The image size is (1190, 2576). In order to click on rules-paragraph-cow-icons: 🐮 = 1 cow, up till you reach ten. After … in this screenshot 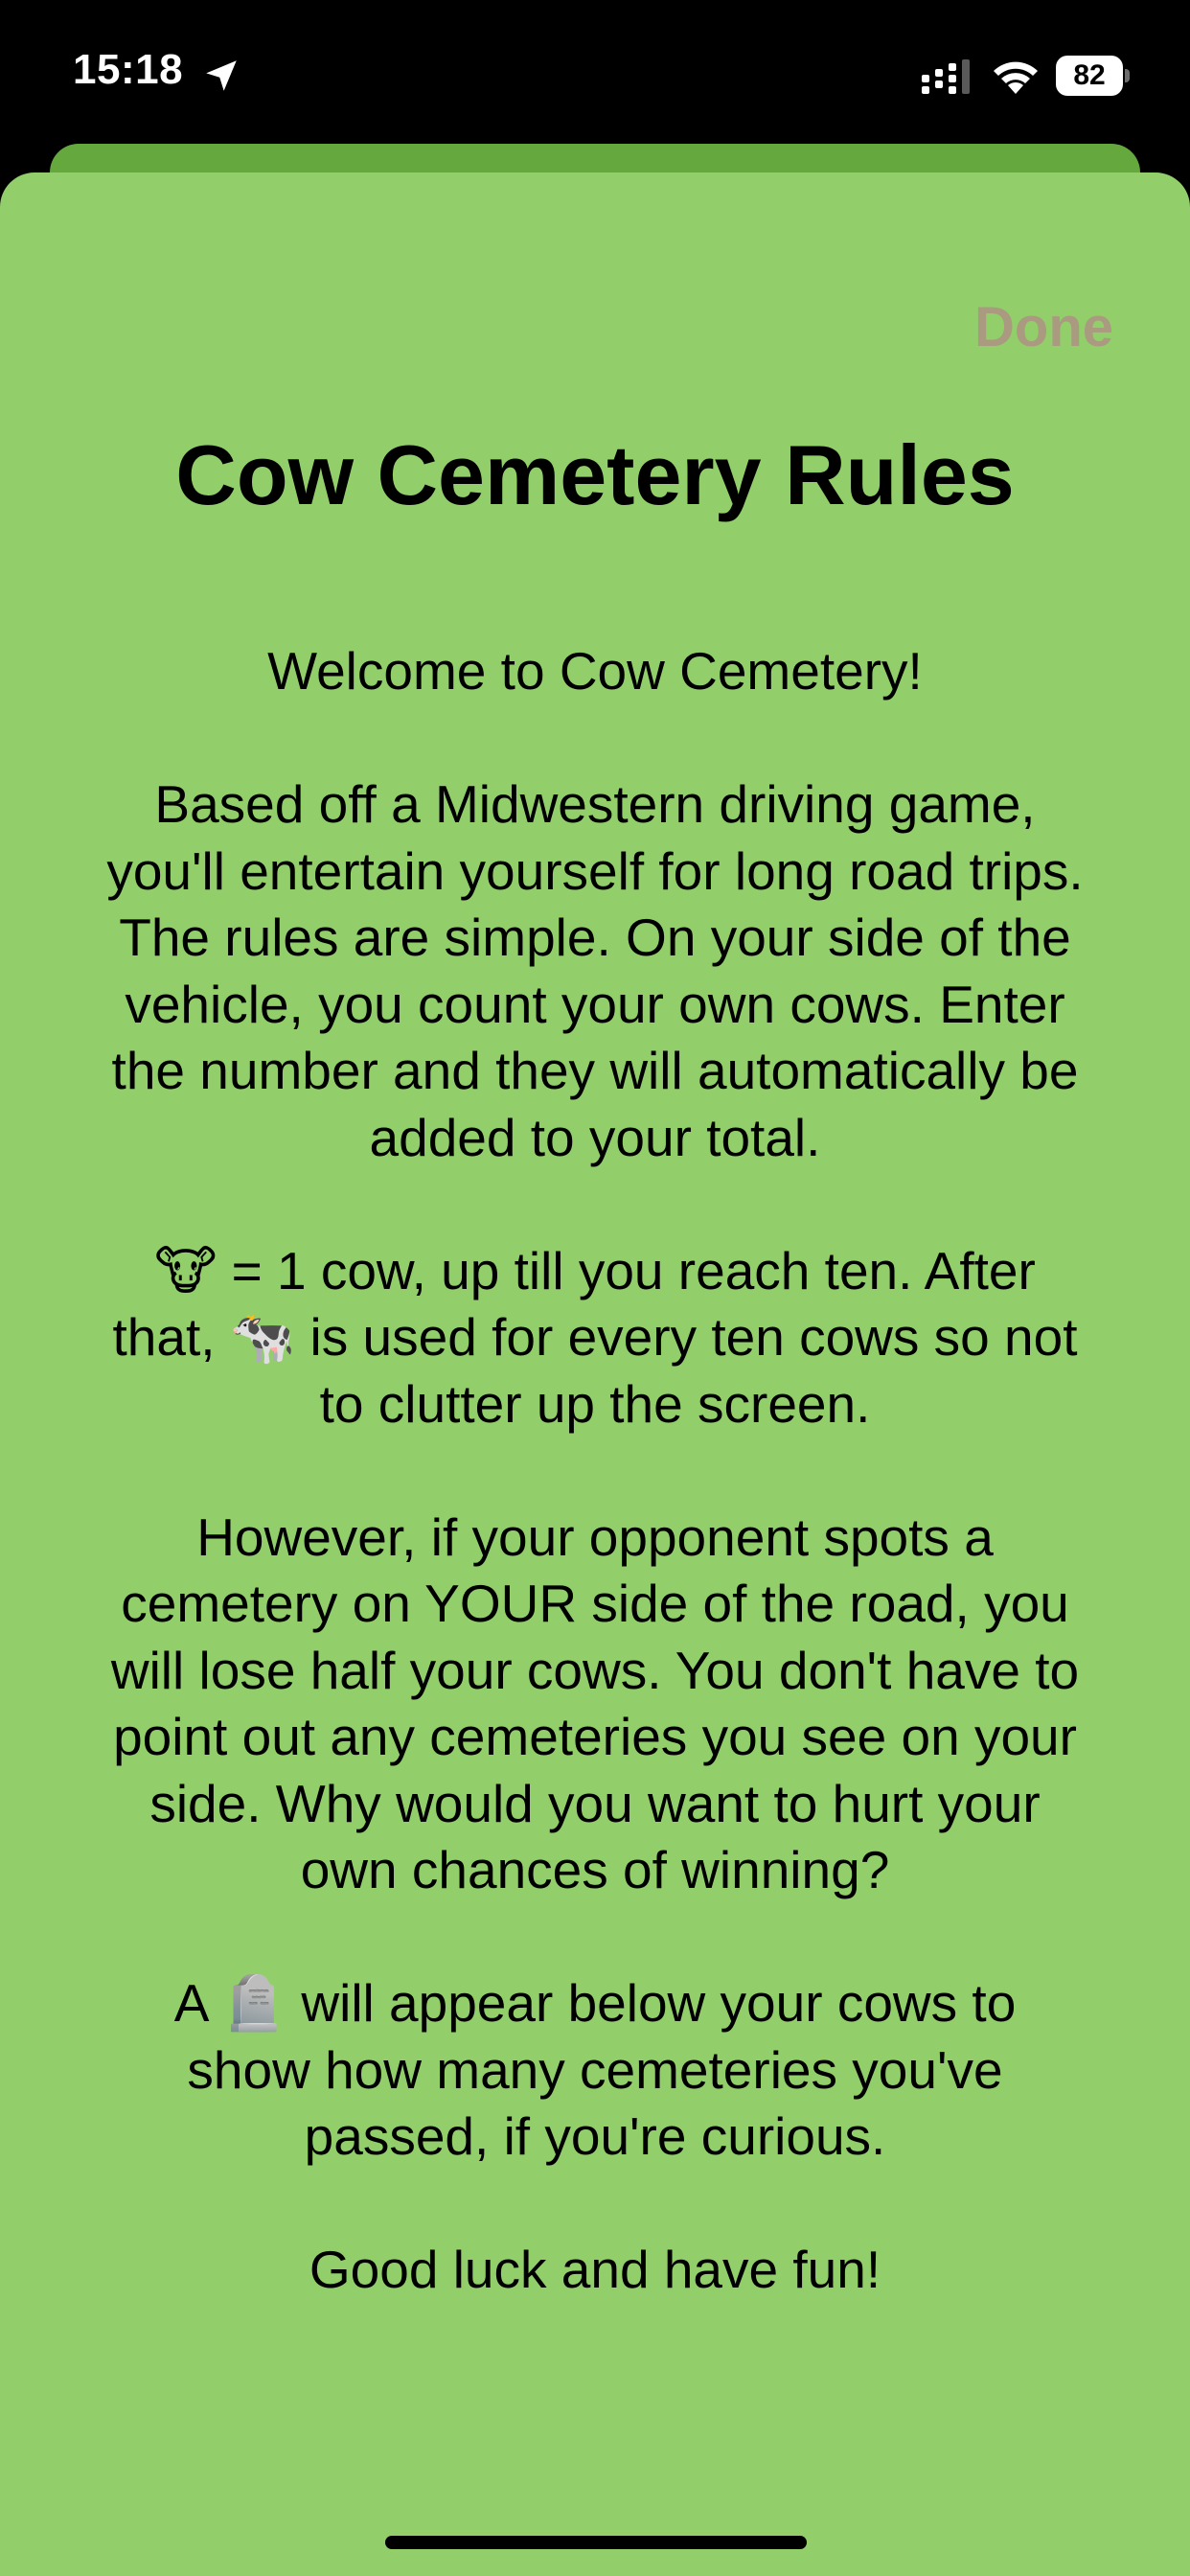, I will do `click(595, 1337)`.